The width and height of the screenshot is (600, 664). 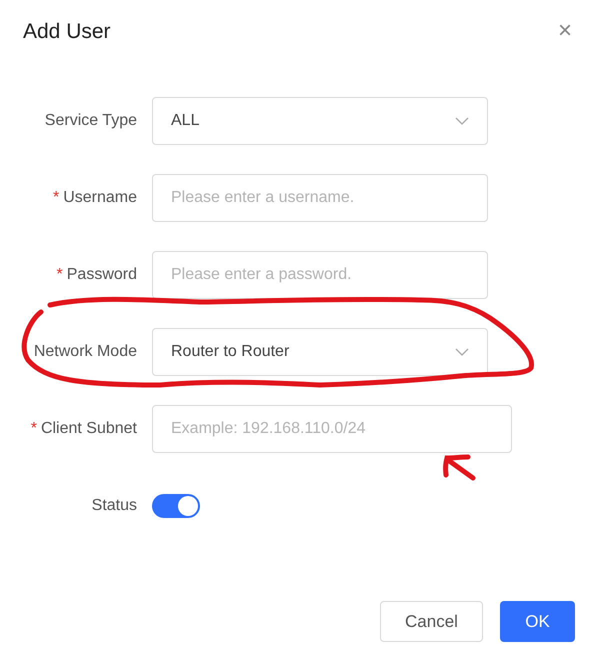 What do you see at coordinates (114, 505) in the screenshot?
I see `field-label: Status` at bounding box center [114, 505].